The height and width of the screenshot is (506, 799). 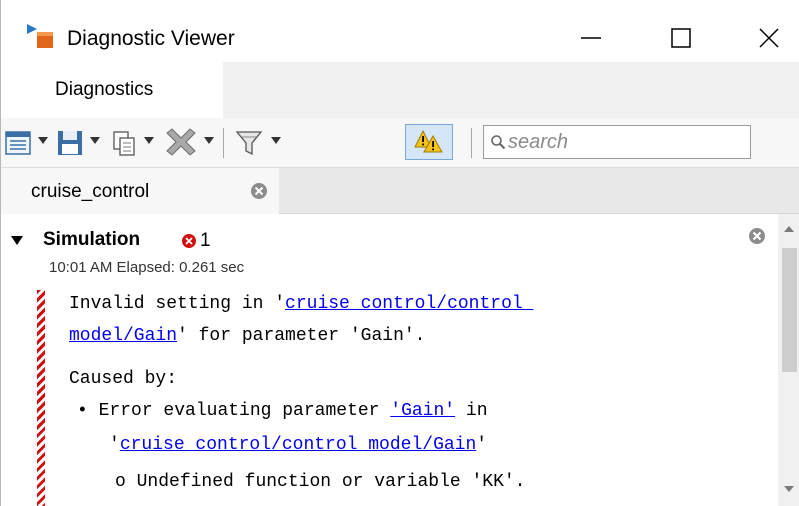 What do you see at coordinates (17, 240) in the screenshot?
I see `collapse-arrow-icon` at bounding box center [17, 240].